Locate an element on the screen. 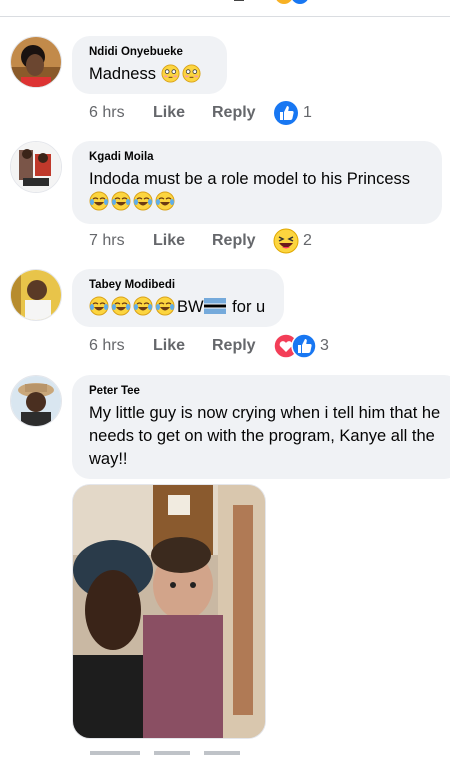 This screenshot has width=450, height=757. comment-text-bw: BW is located at coordinates (190, 307).